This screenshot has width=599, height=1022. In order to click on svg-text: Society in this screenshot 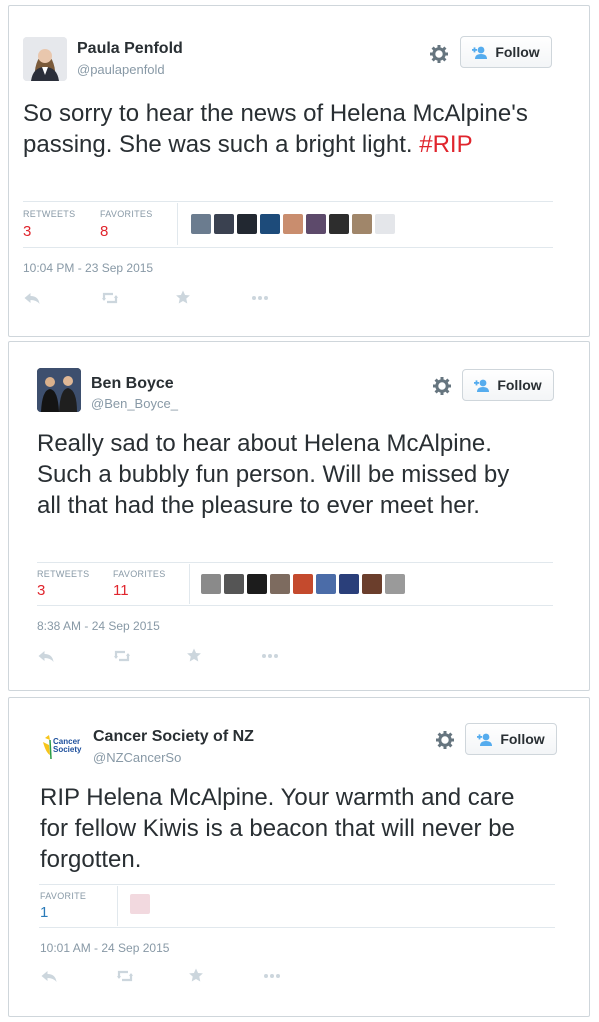, I will do `click(67, 749)`.